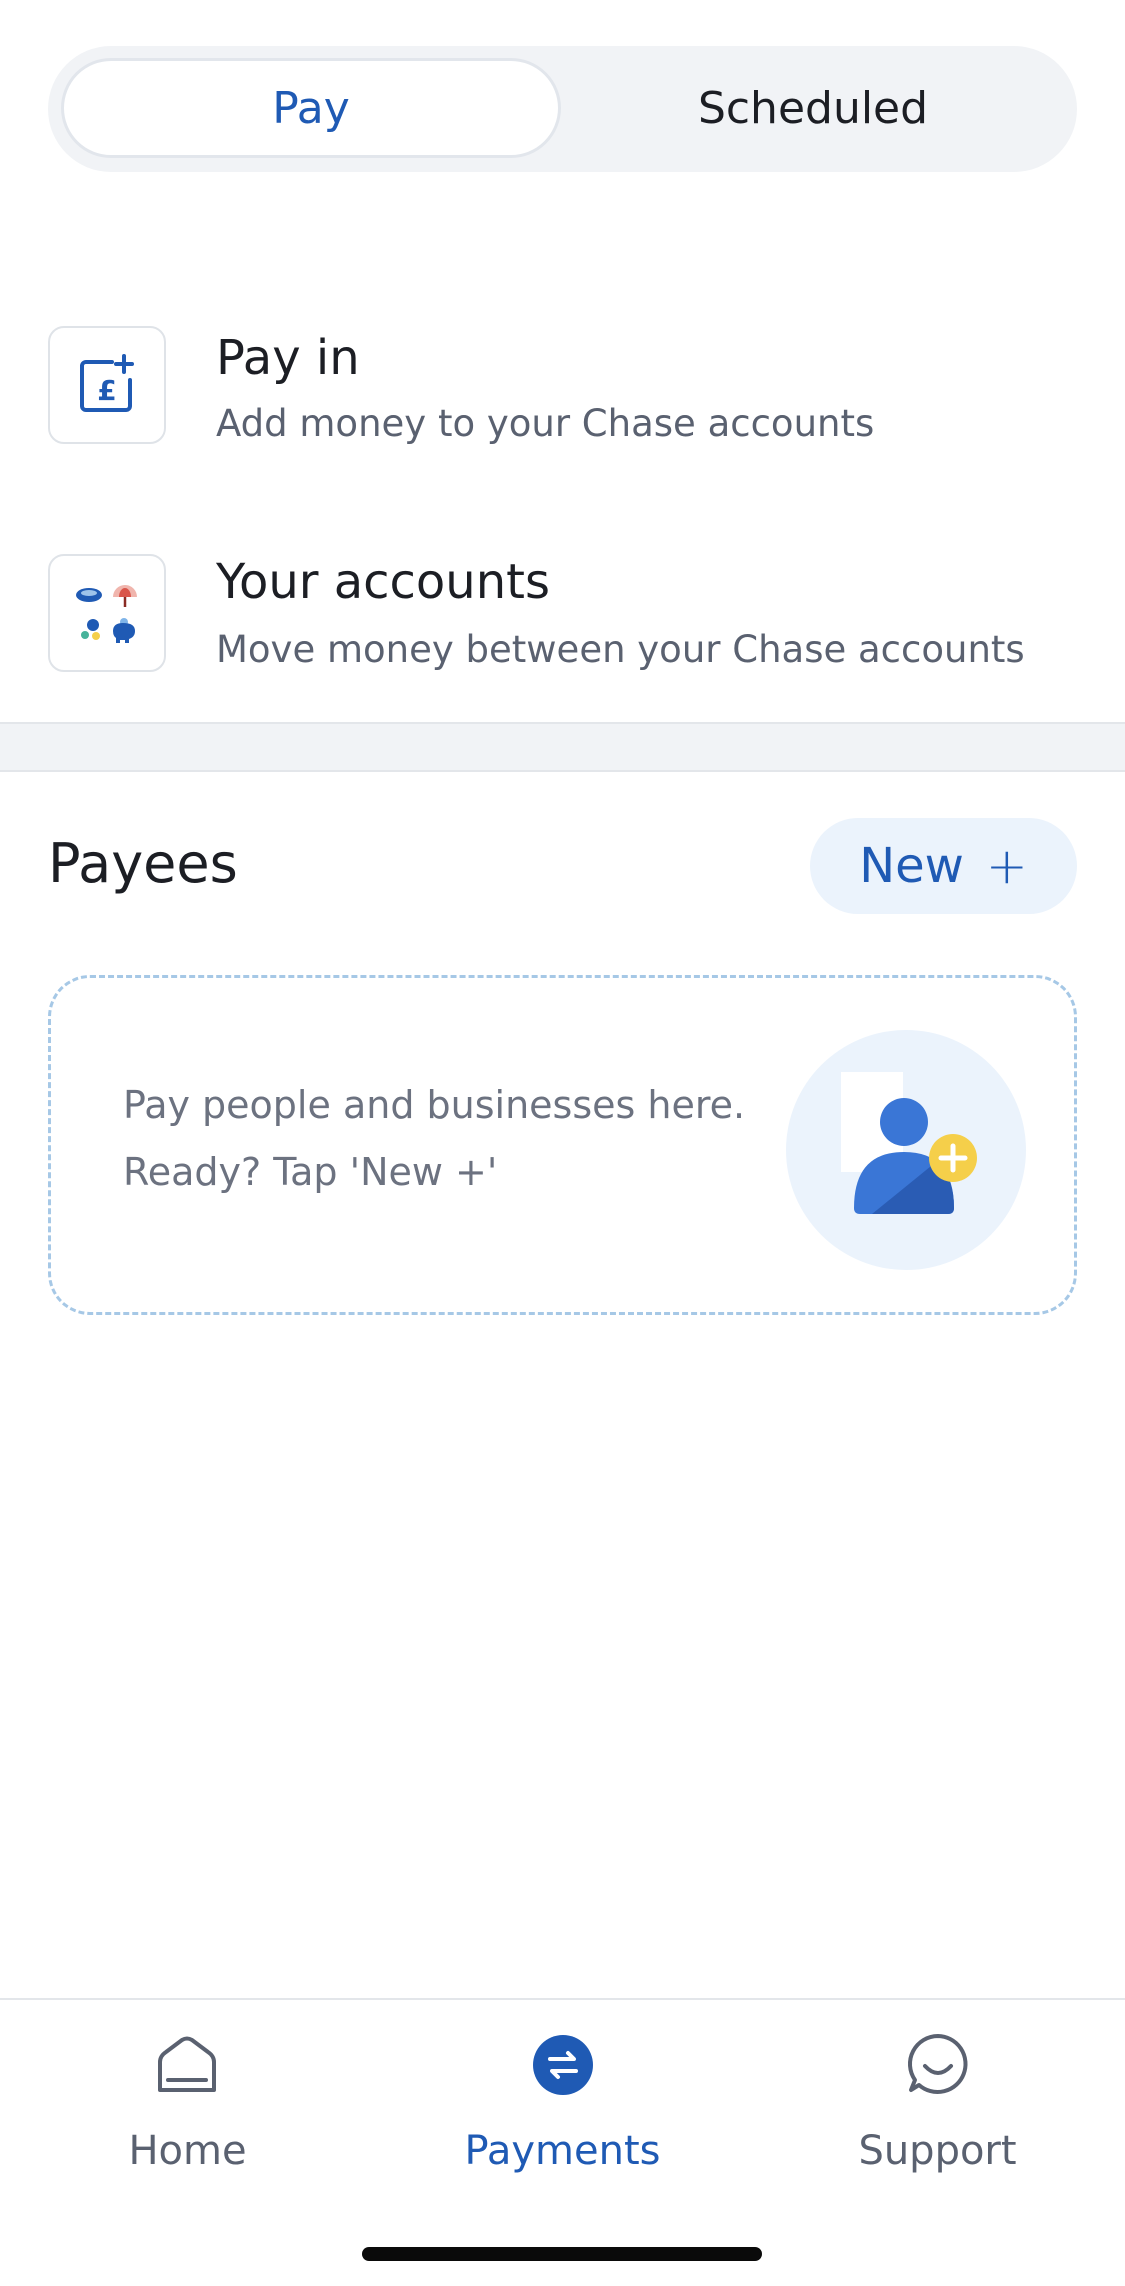 The height and width of the screenshot is (2286, 1125). What do you see at coordinates (434, 1105) in the screenshot?
I see `empty-state-line-1: Pay people and businesses here.` at bounding box center [434, 1105].